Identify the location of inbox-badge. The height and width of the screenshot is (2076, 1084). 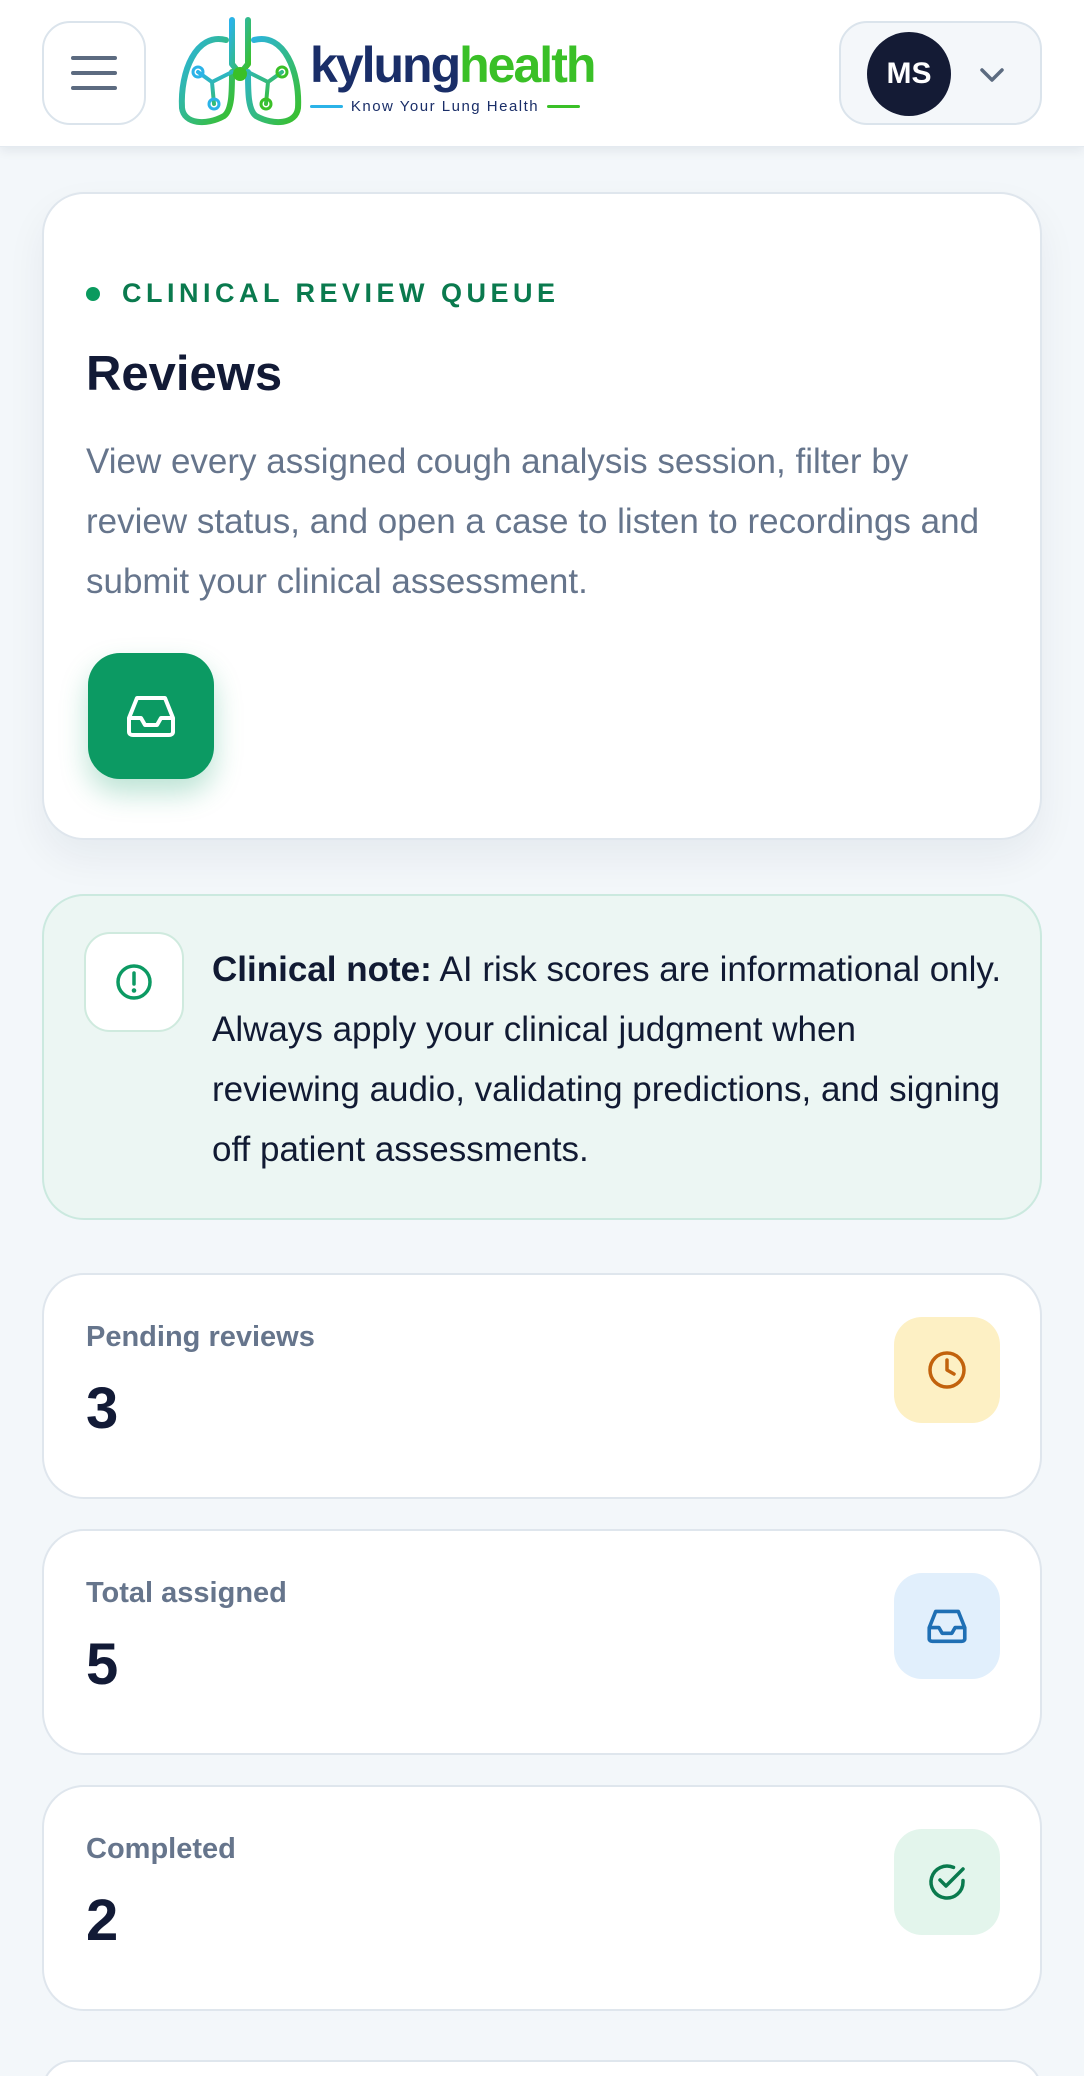
(151, 716).